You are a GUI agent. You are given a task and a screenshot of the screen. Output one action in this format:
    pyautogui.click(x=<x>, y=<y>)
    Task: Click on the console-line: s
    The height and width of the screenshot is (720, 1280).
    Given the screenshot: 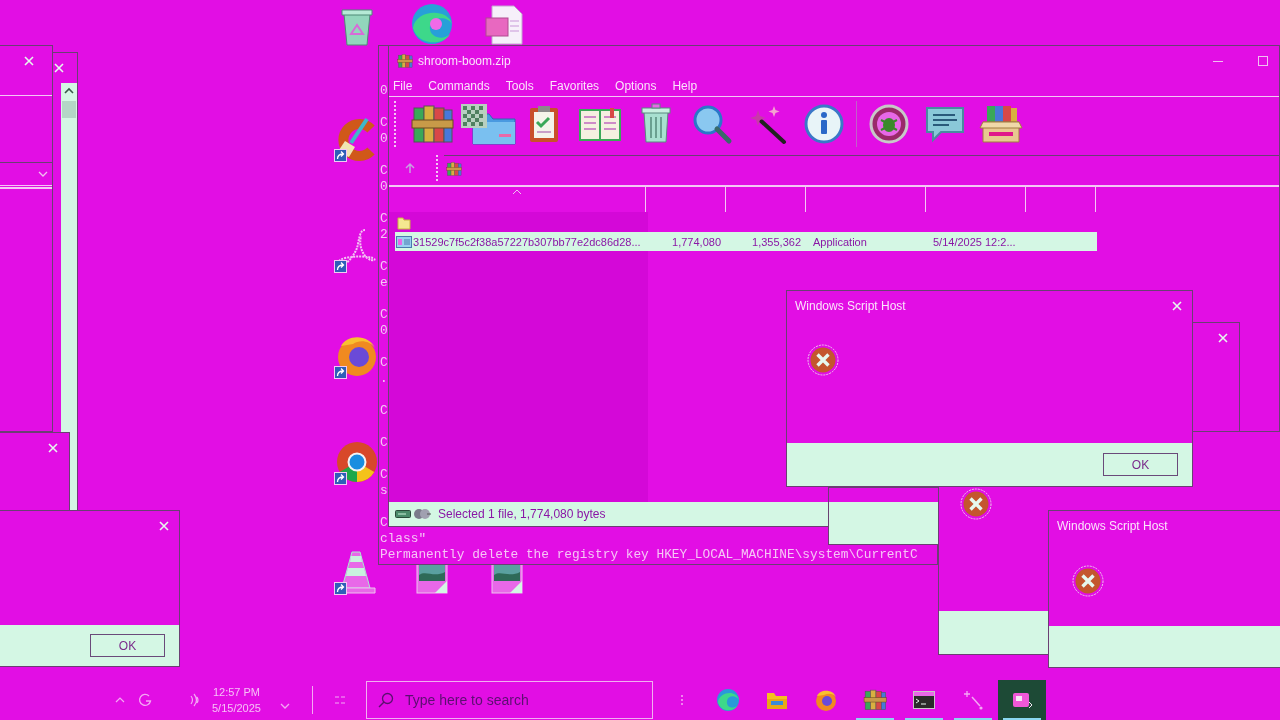 What is the action you would take?
    pyautogui.click(x=384, y=491)
    